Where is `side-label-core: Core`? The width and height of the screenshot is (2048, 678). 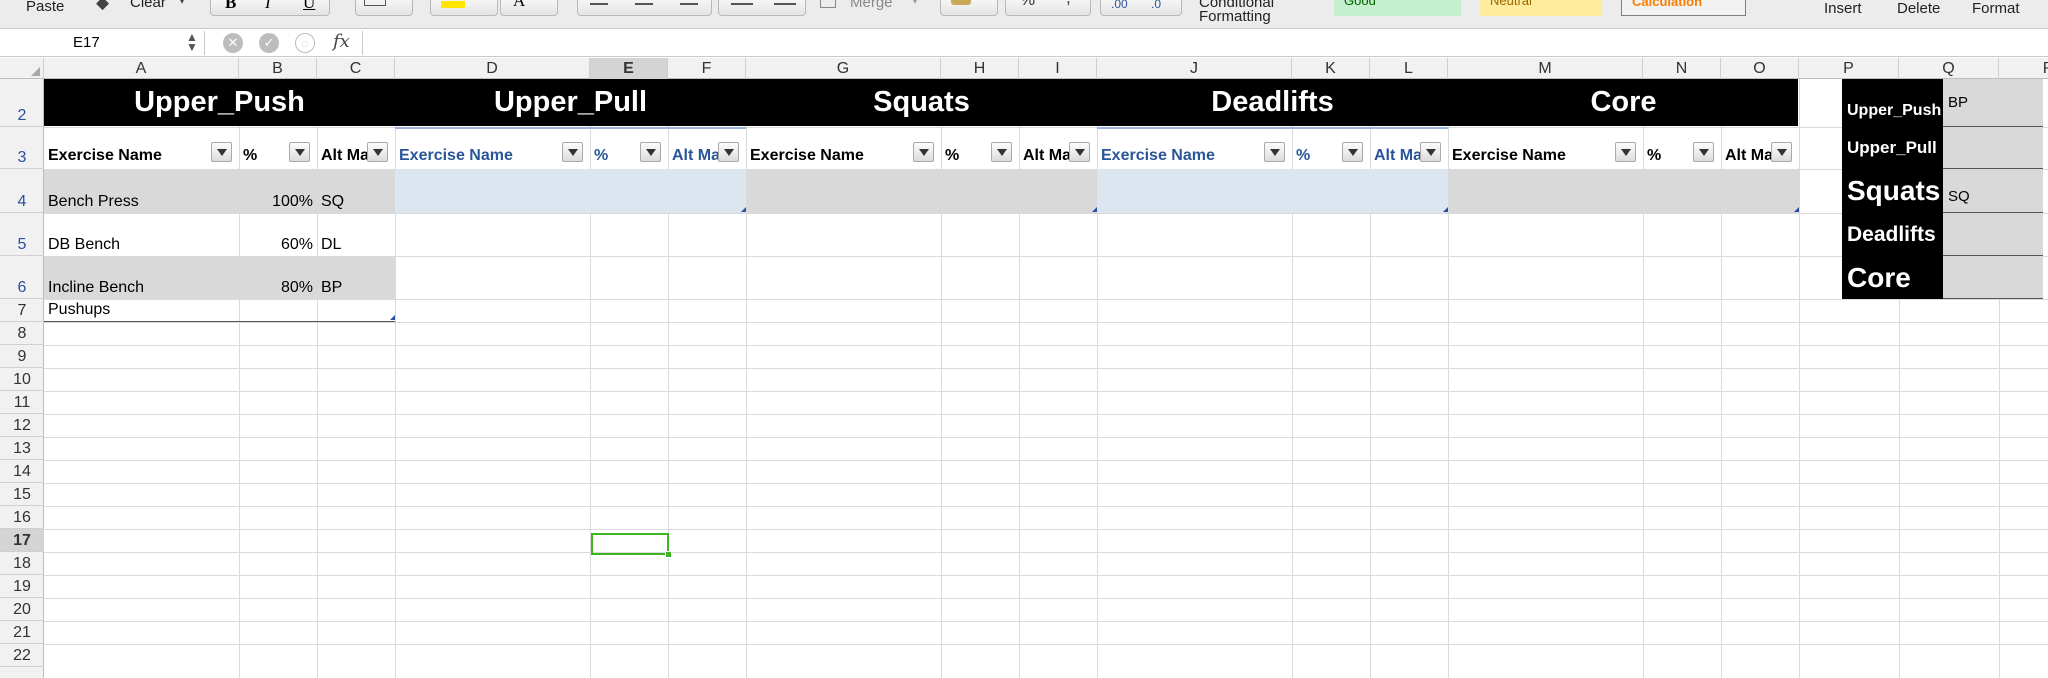 side-label-core: Core is located at coordinates (1892, 277).